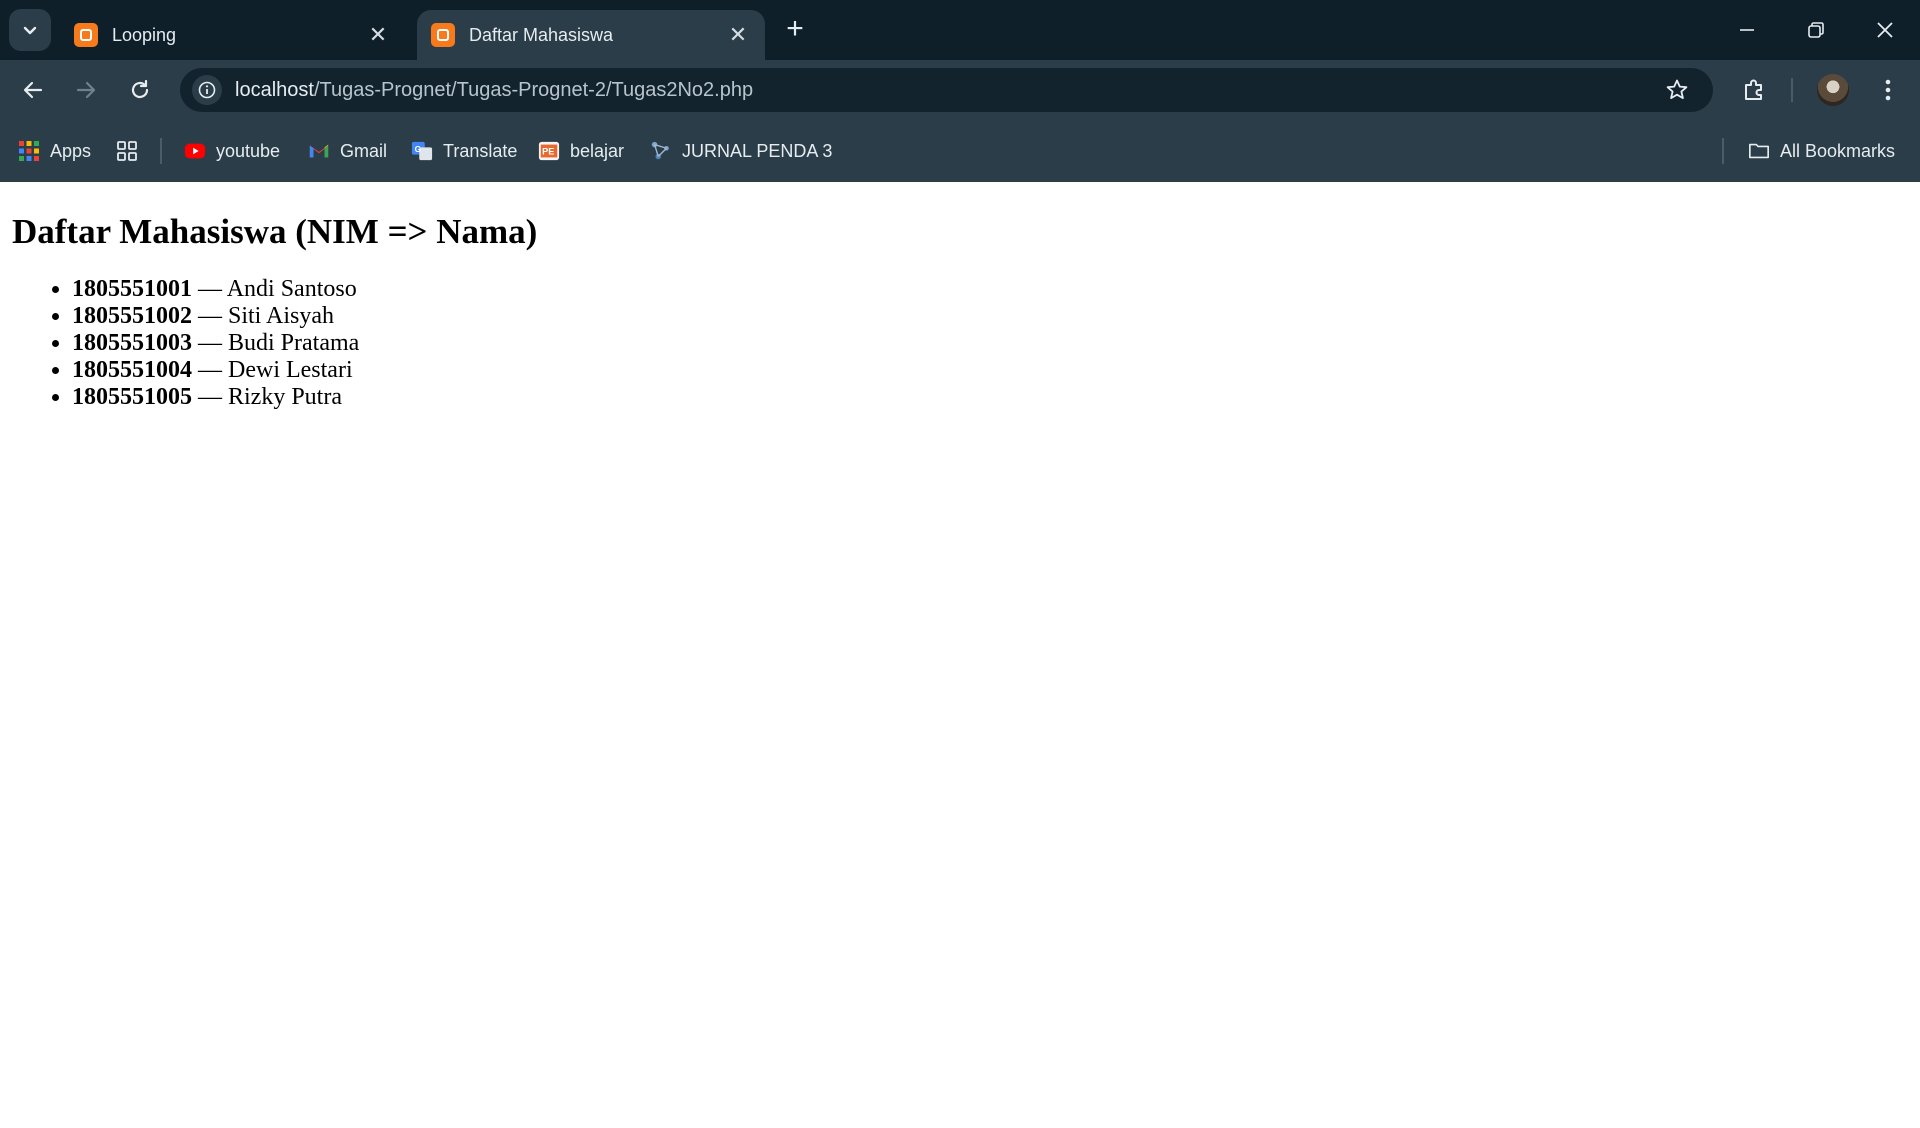 This screenshot has width=1920, height=1128. Describe the element at coordinates (207, 90) in the screenshot. I see `site-info-icon` at that location.